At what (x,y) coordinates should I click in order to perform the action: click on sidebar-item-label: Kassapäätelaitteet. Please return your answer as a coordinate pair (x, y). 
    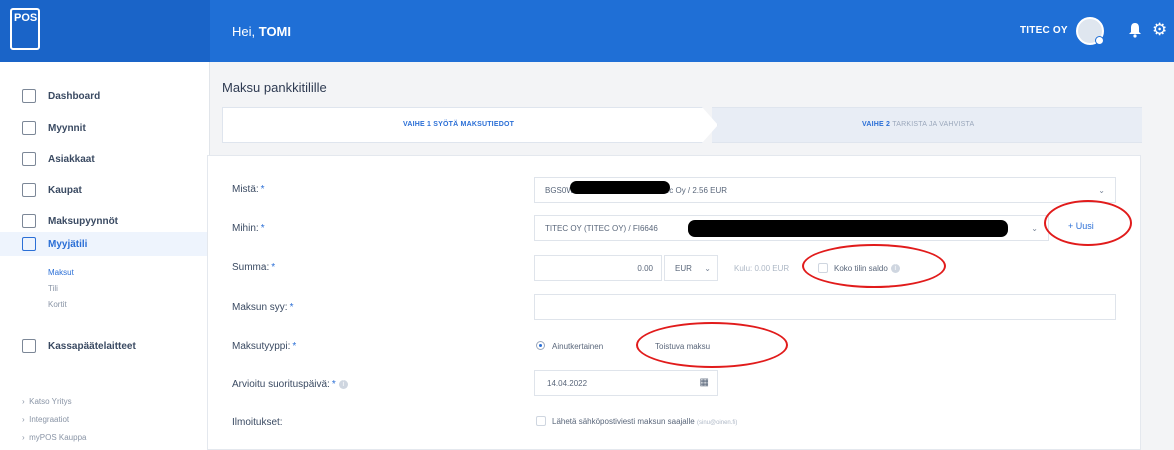
    Looking at the image, I should click on (92, 346).